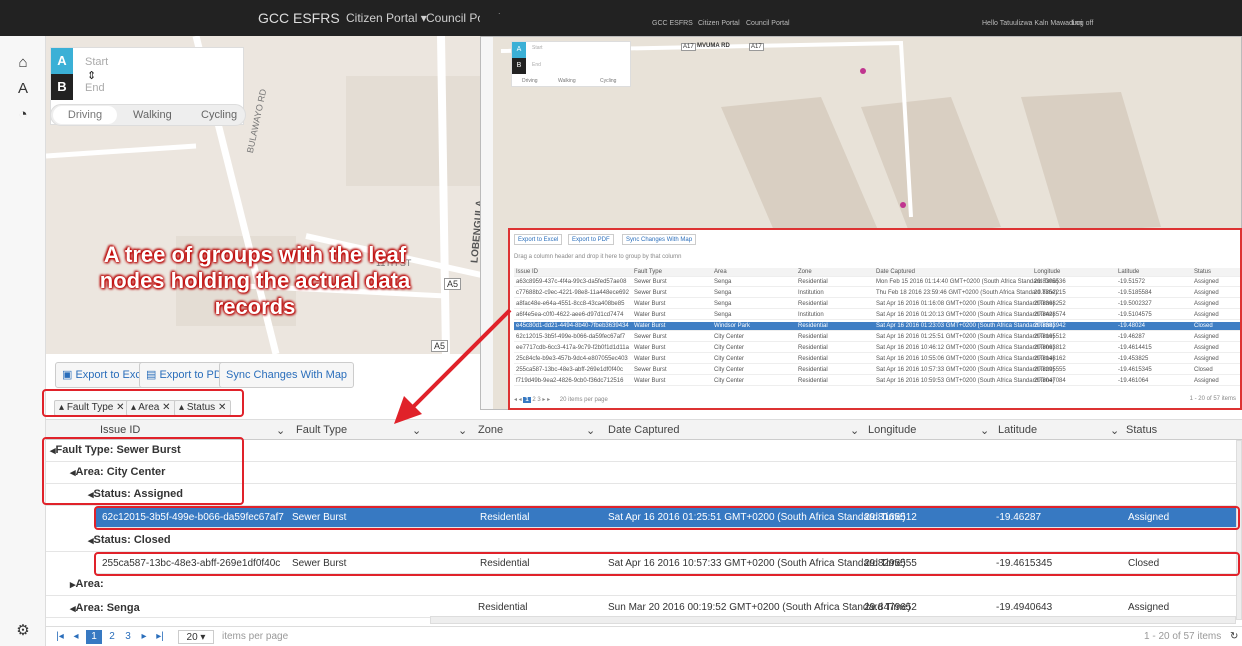  What do you see at coordinates (23, 341) in the screenshot?
I see `left-sidebar: ⌂ A ◔ ⚙` at bounding box center [23, 341].